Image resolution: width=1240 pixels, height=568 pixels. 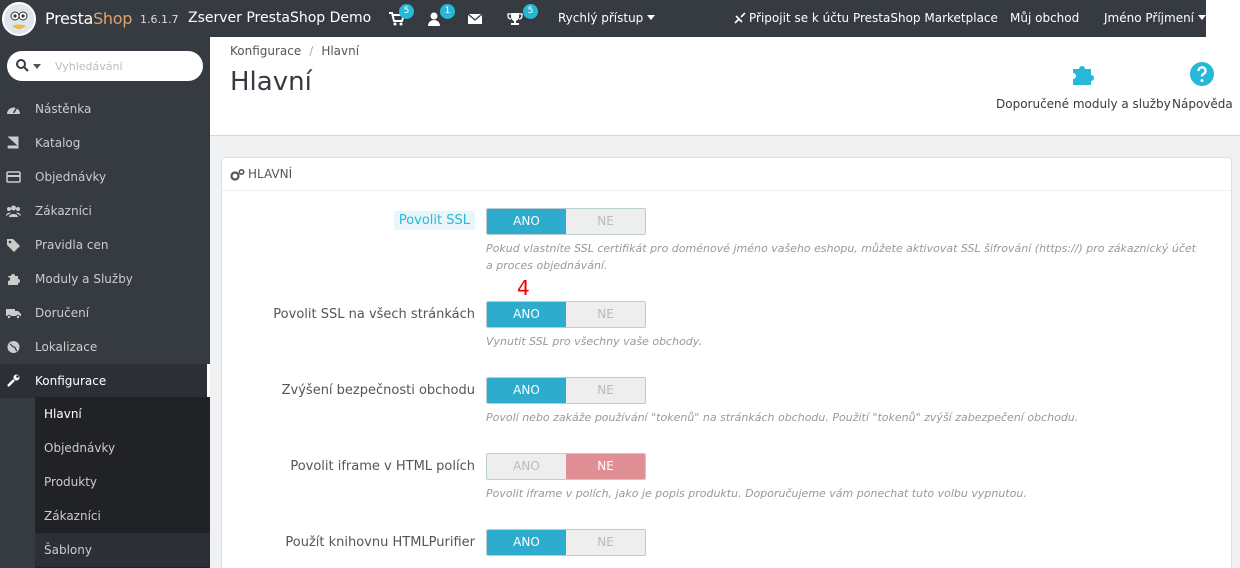 I want to click on version-label: 1.6.1.7, so click(x=159, y=19).